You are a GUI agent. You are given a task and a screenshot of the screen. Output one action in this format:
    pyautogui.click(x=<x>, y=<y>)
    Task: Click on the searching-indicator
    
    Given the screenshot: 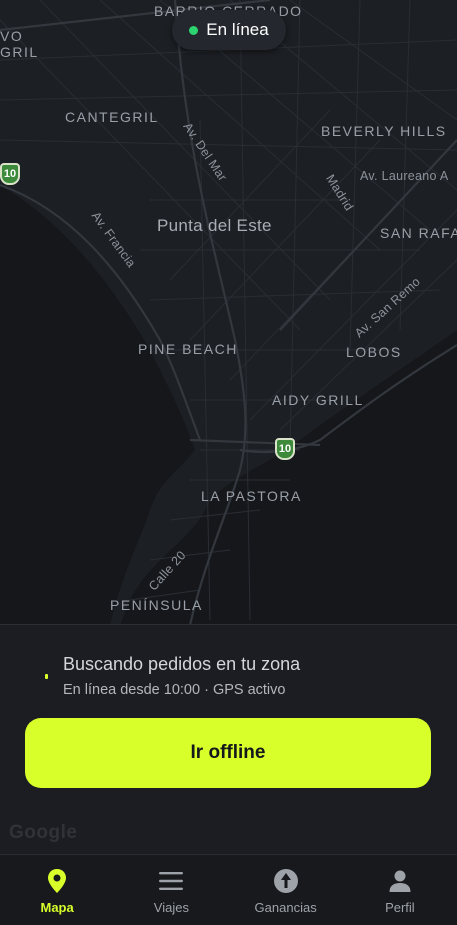 What is the action you would take?
    pyautogui.click(x=46, y=676)
    